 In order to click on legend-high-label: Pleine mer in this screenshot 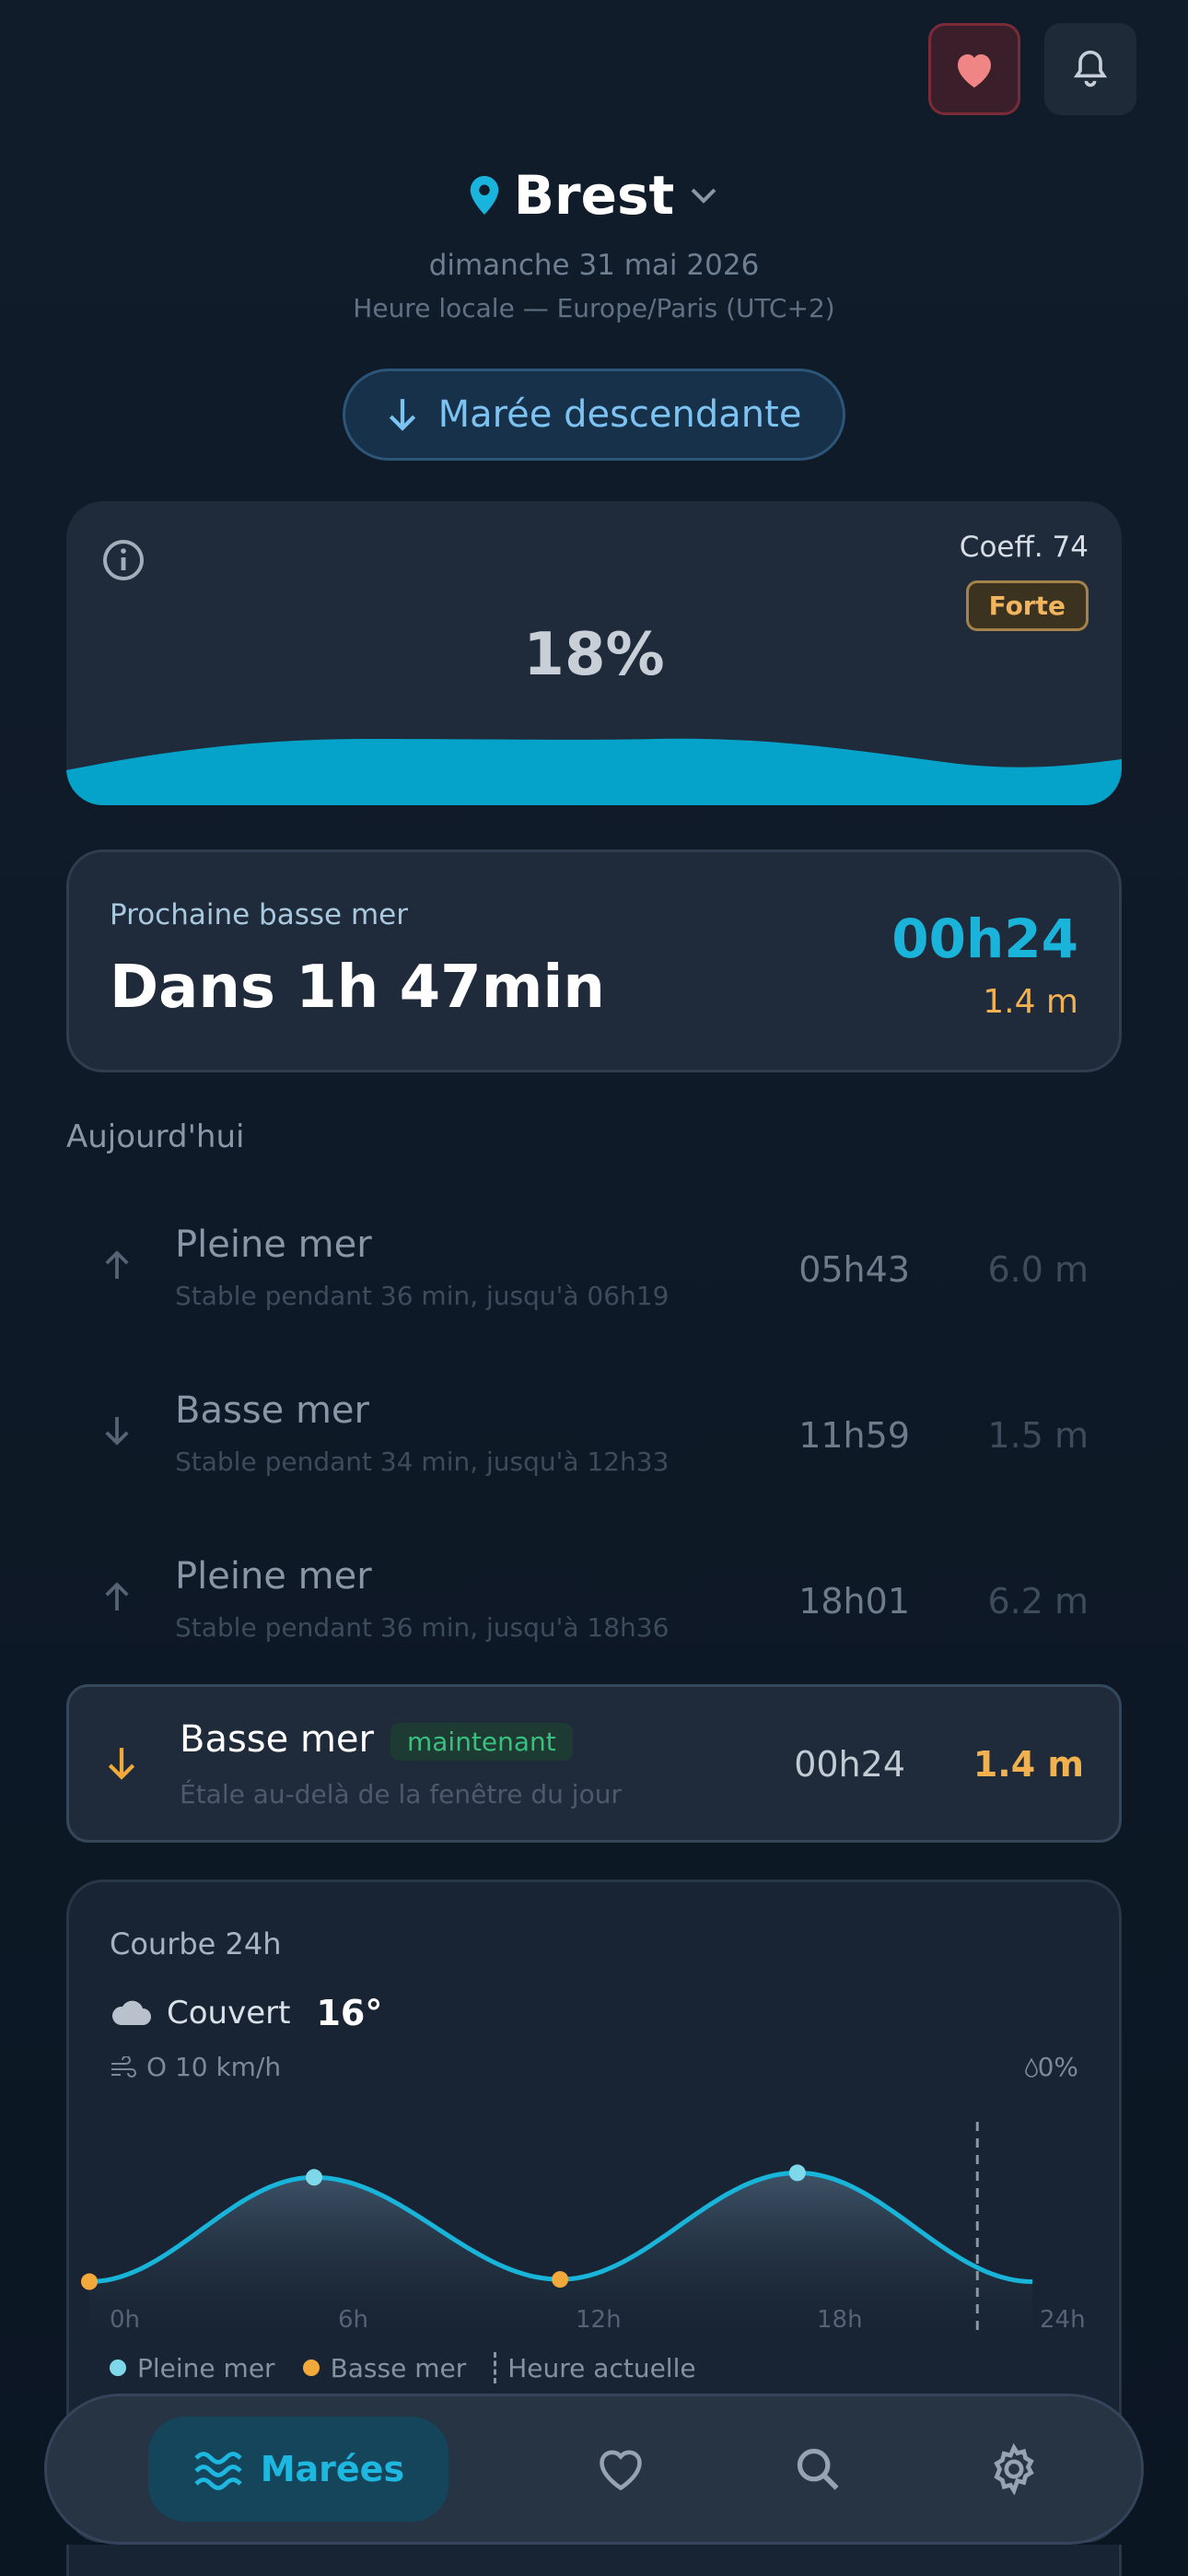, I will do `click(206, 2367)`.